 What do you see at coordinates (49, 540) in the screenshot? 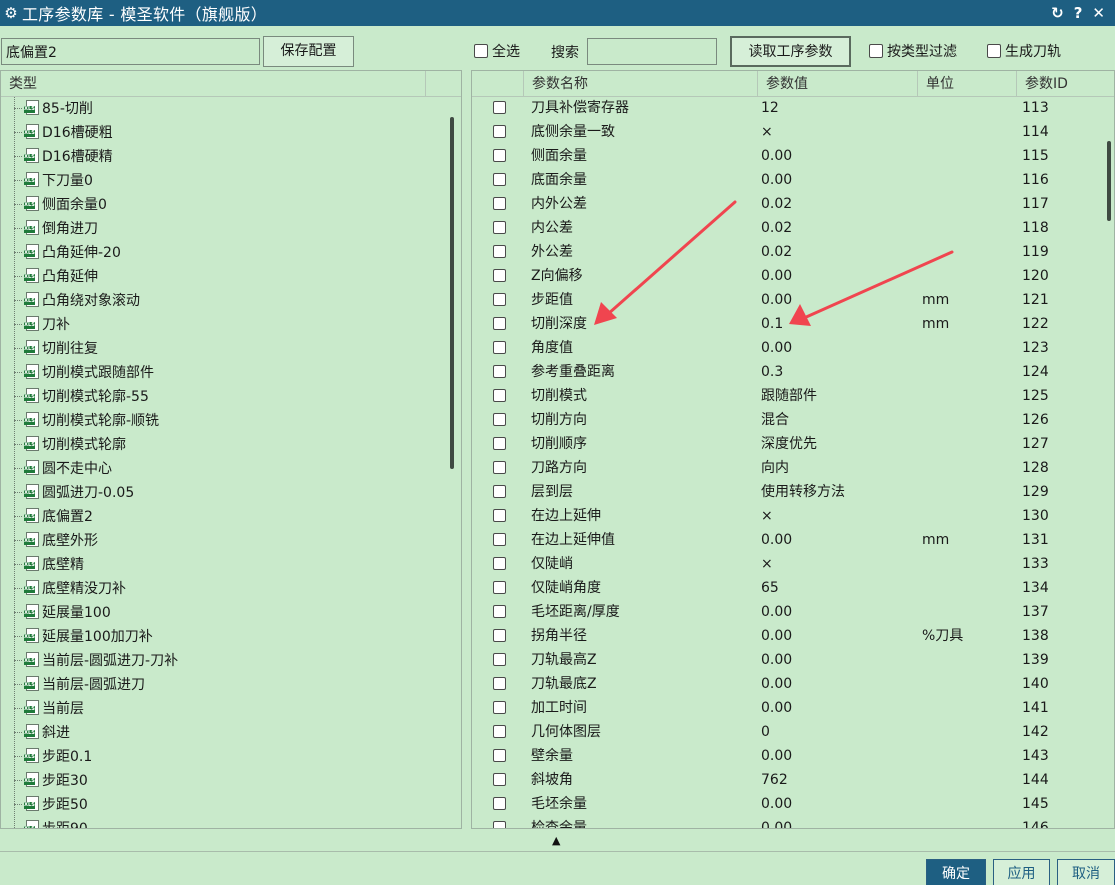
I see `tree-item: XLS 底壁外形` at bounding box center [49, 540].